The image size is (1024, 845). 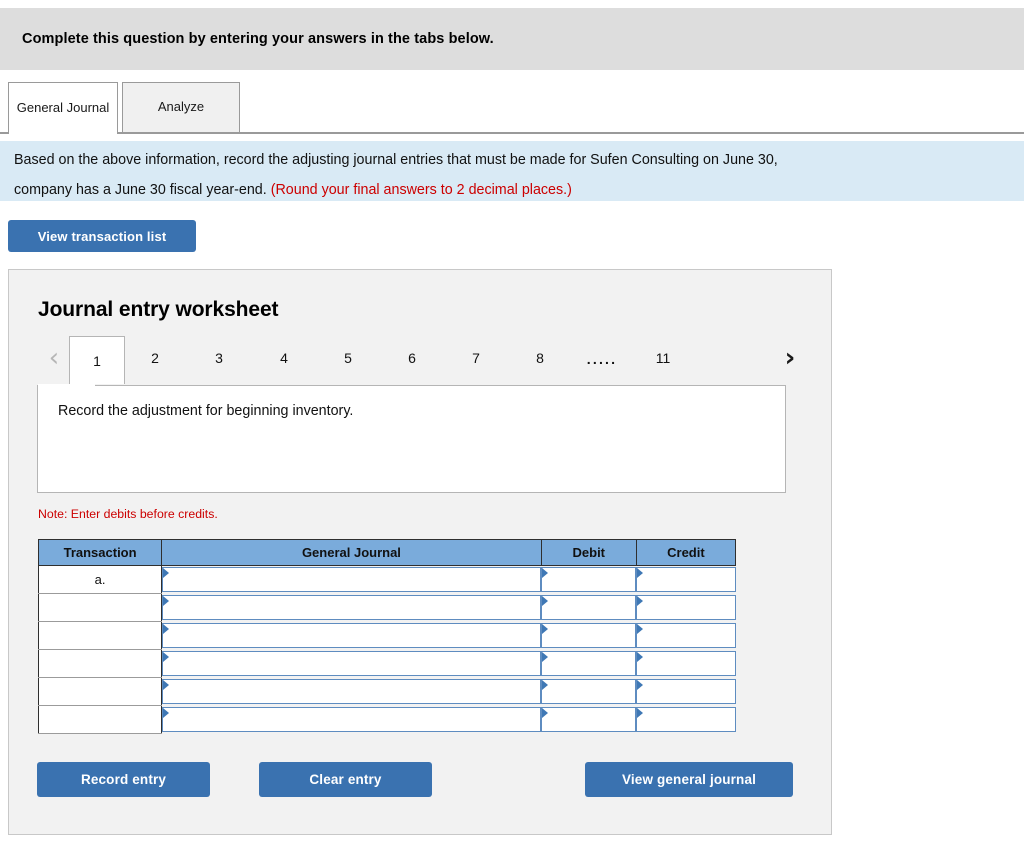 I want to click on tab-strip-underline, so click(x=512, y=133).